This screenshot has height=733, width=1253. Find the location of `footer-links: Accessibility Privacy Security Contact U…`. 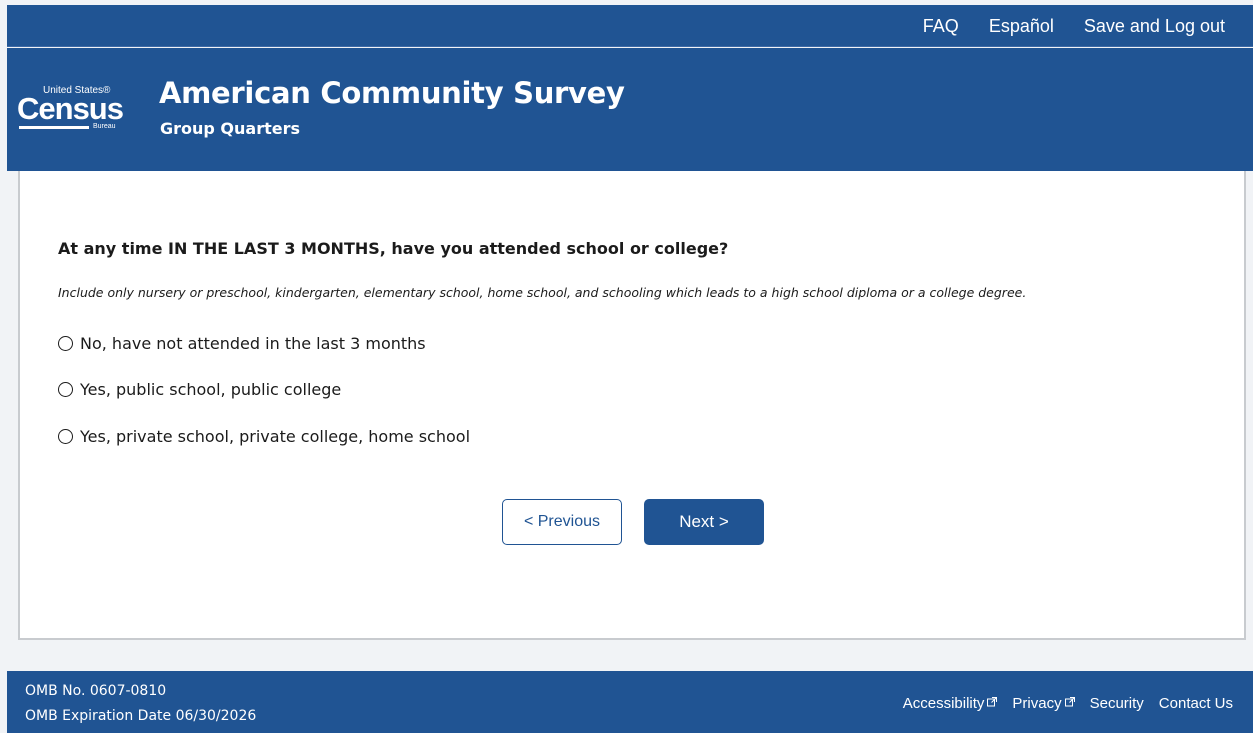

footer-links: Accessibility Privacy Security Contact U… is located at coordinates (1060, 703).